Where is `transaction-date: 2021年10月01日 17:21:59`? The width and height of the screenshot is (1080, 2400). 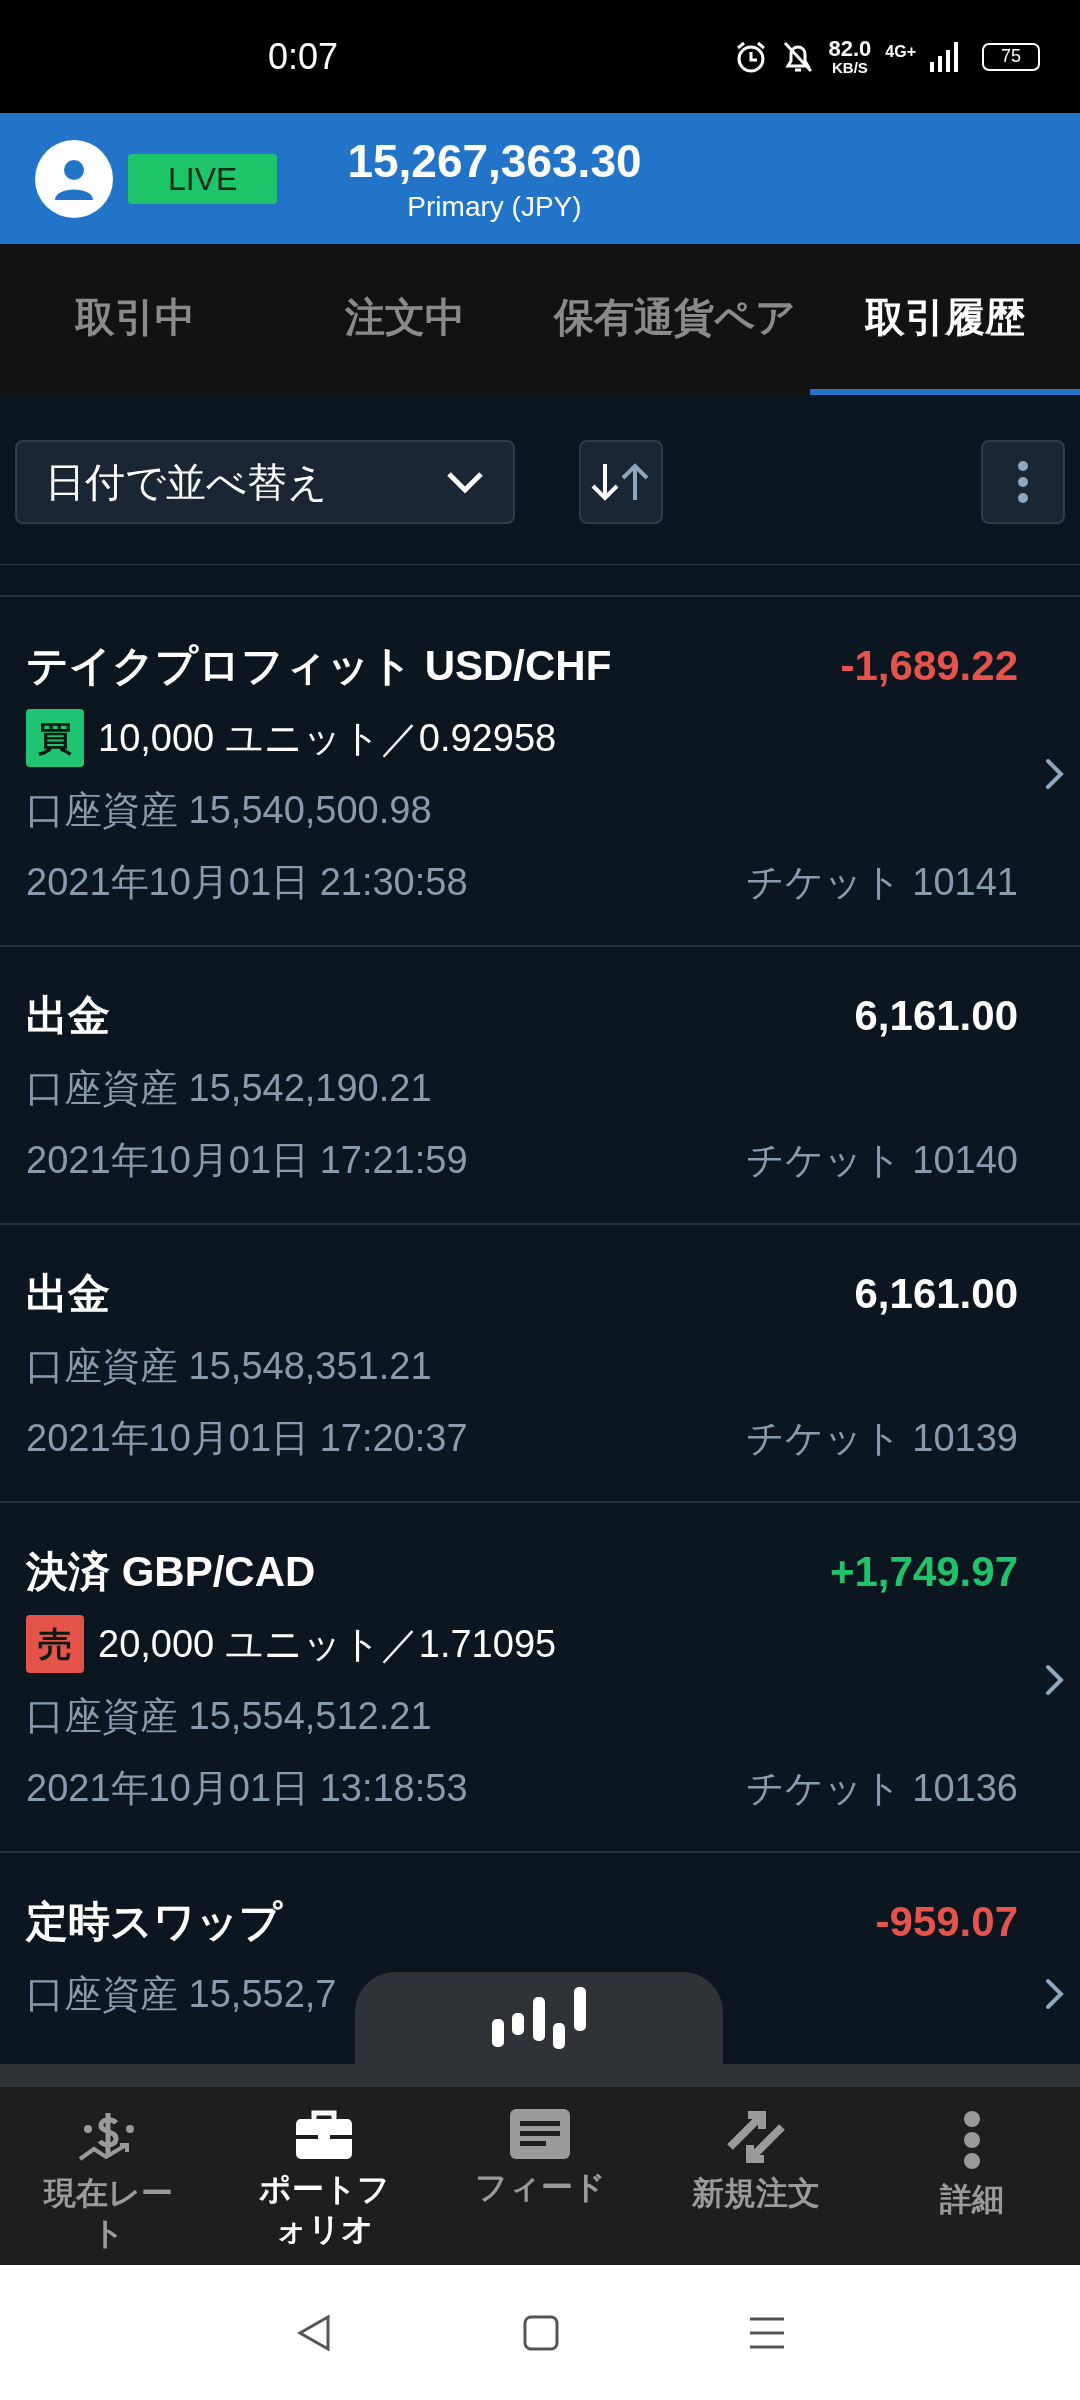 transaction-date: 2021年10月01日 17:21:59 is located at coordinates (247, 1160).